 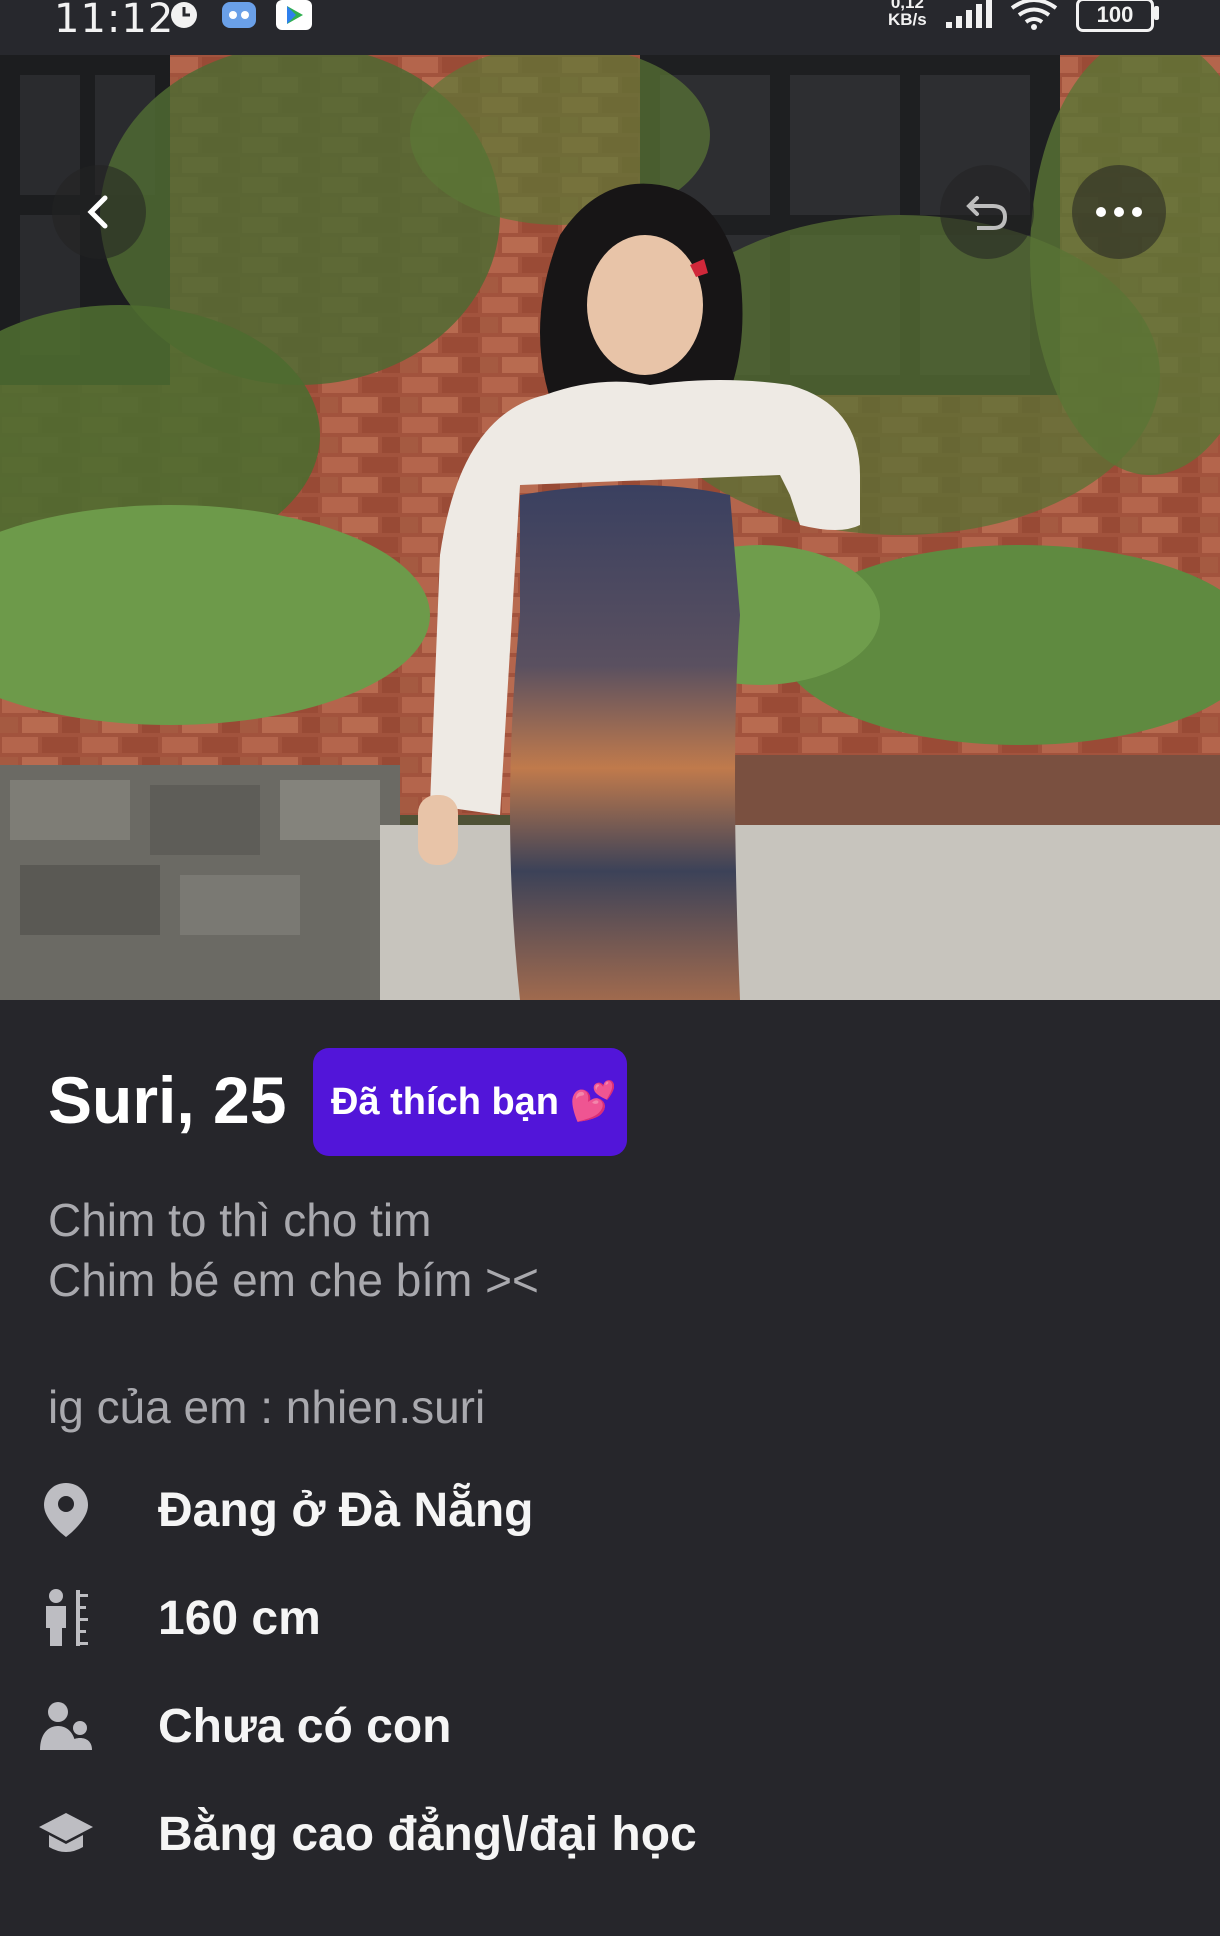 I want to click on play-store-icon, so click(x=294, y=15).